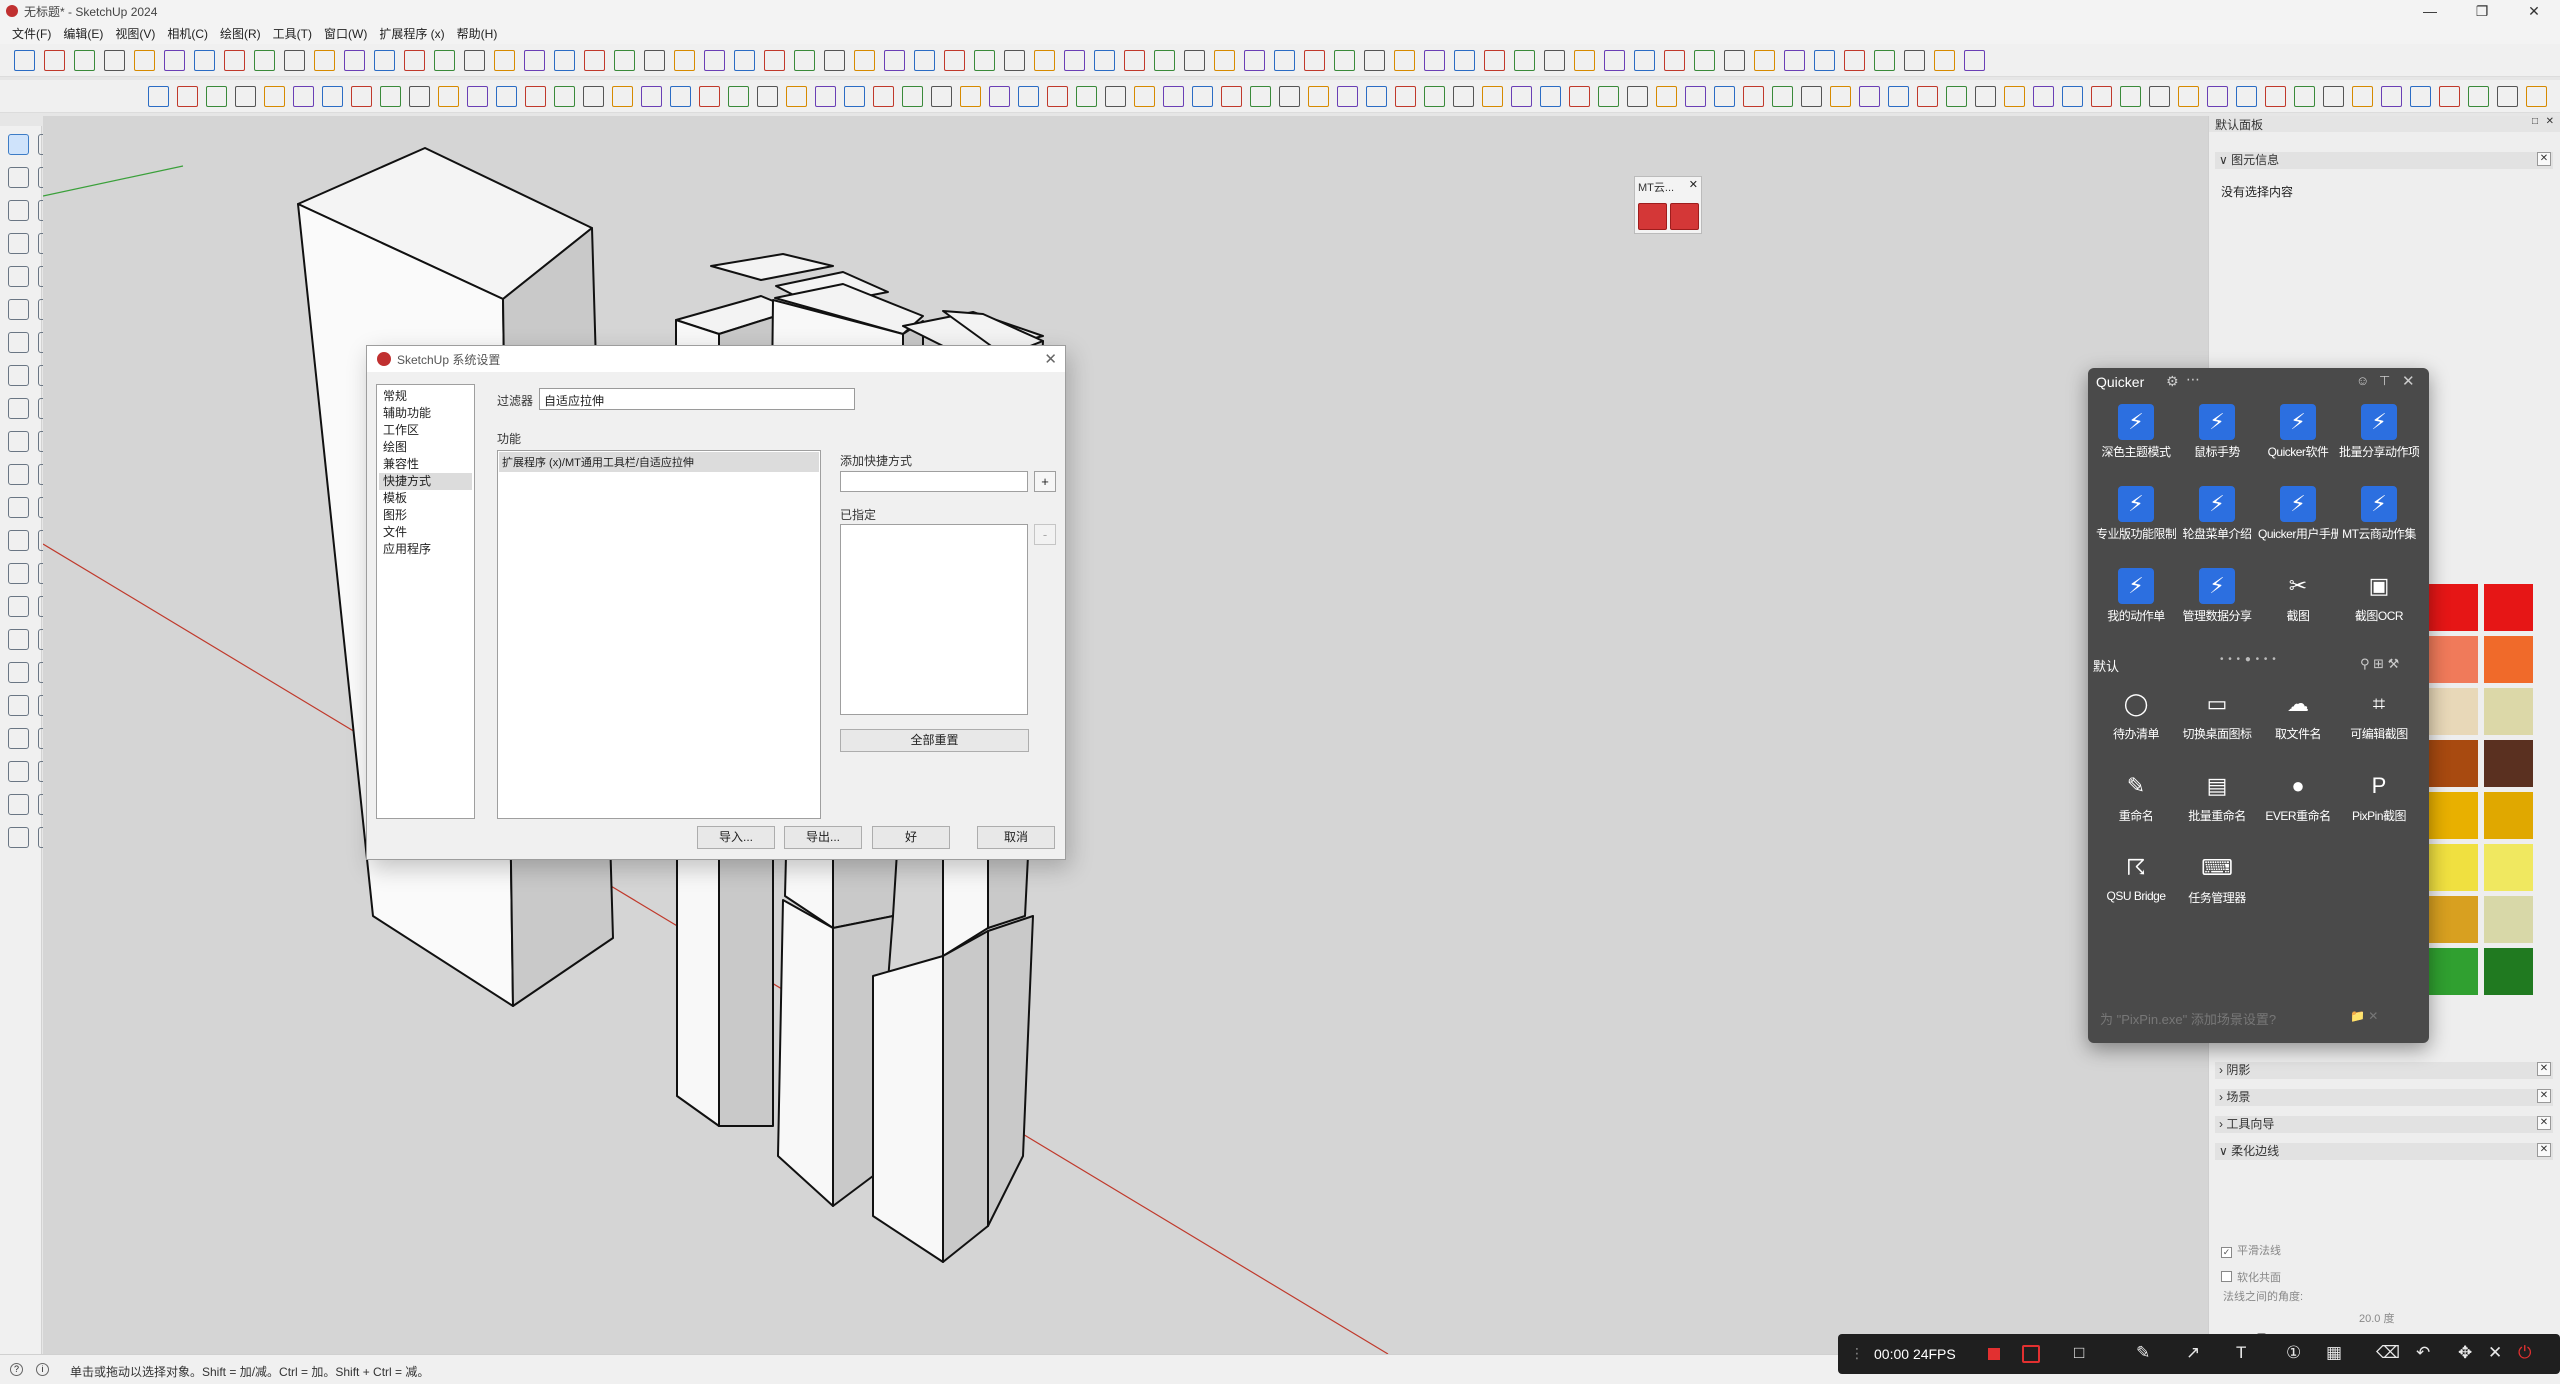 Image resolution: width=2560 pixels, height=1384 pixels. What do you see at coordinates (2293, 1353) in the screenshot?
I see `number-icon: ①` at bounding box center [2293, 1353].